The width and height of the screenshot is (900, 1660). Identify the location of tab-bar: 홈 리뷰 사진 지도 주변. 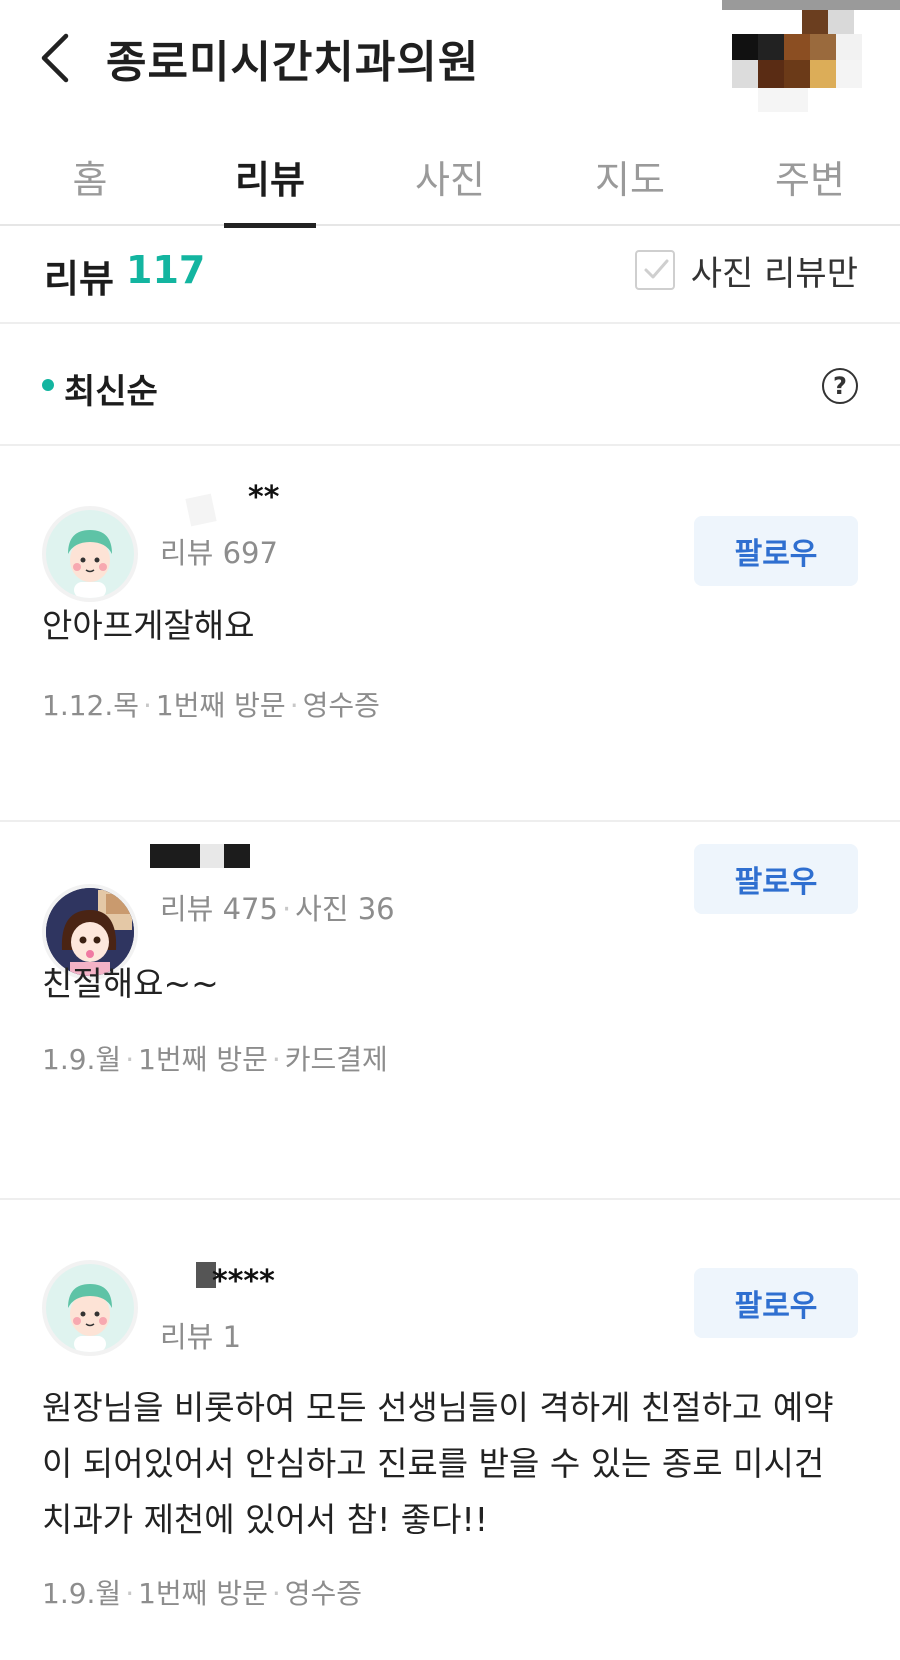
(450, 177).